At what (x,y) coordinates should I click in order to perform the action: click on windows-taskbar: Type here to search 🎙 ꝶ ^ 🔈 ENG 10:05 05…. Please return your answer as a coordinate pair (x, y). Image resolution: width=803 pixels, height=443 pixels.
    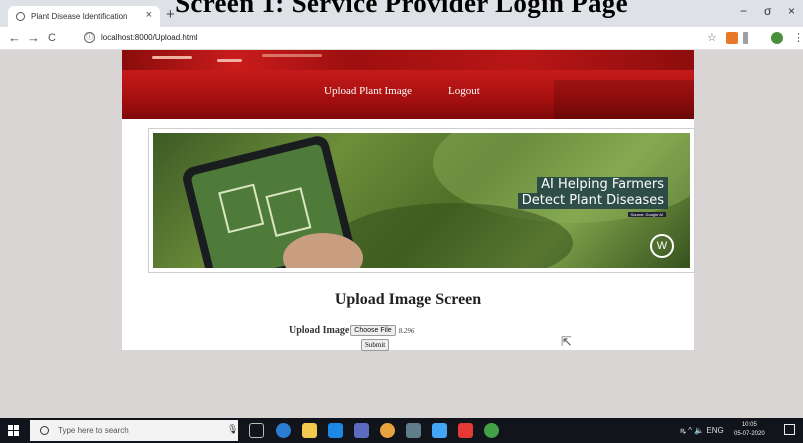
    Looking at the image, I should click on (401, 430).